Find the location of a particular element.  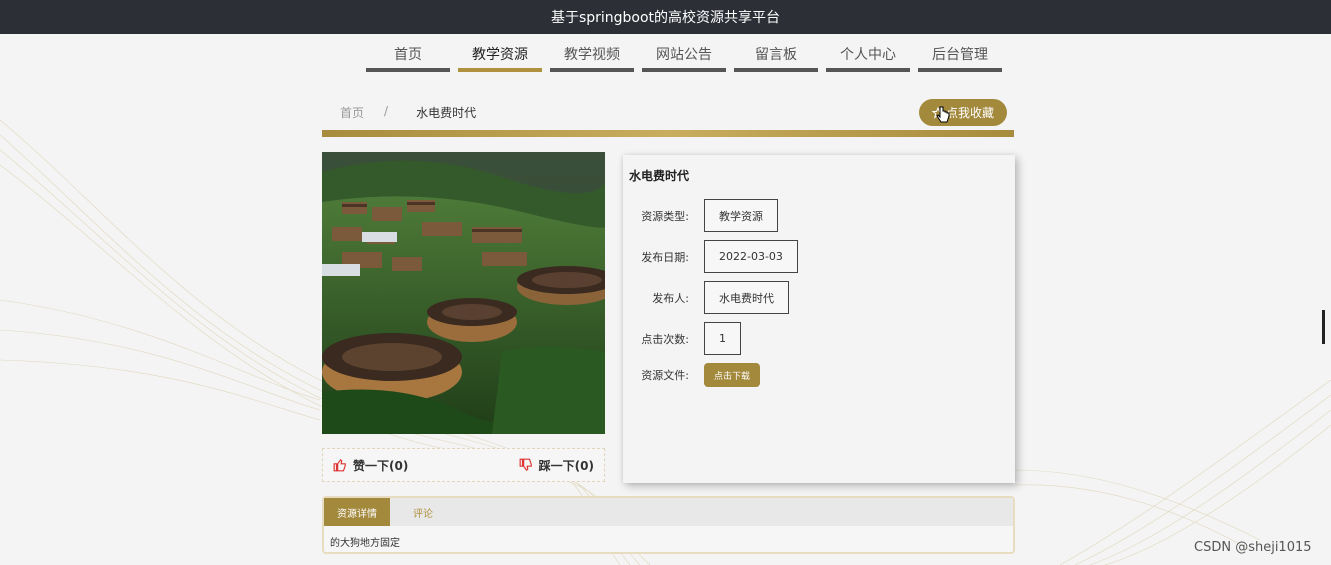

type-value: 教学资源 is located at coordinates (741, 215).